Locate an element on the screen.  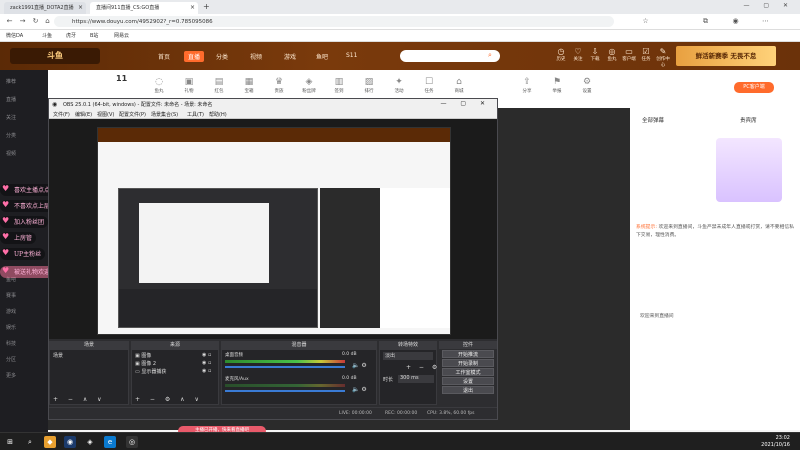
scene-item: 场景 is located at coordinates (58, 355).